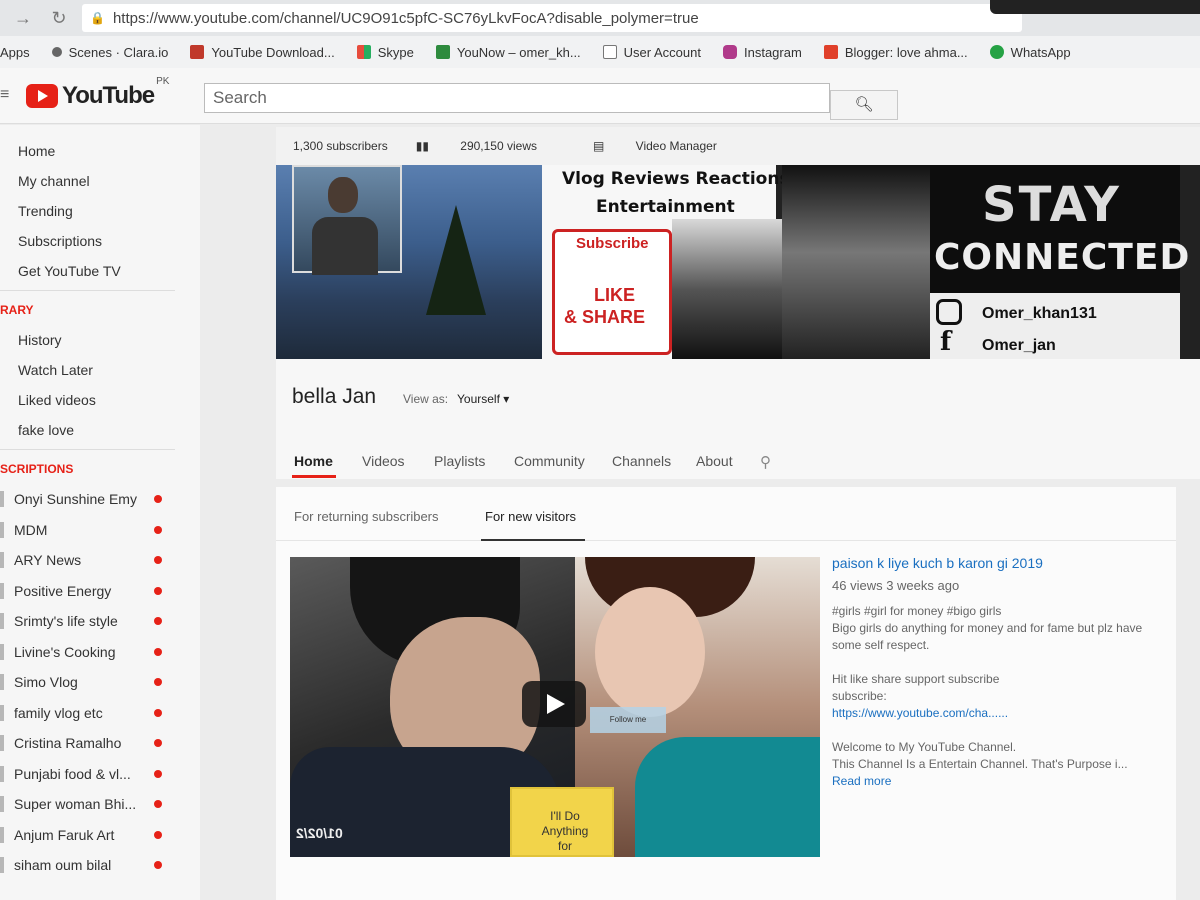 The width and height of the screenshot is (1200, 900). Describe the element at coordinates (340, 146) in the screenshot. I see `subscriber-count: 1,300 subscribers` at that location.